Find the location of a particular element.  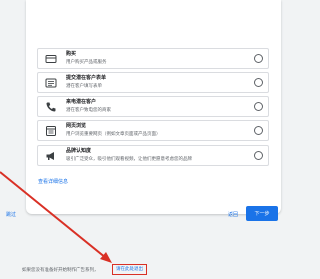

goal-description: 用户浏览重要网页（例如文章页面或产品页面） is located at coordinates (113, 134).